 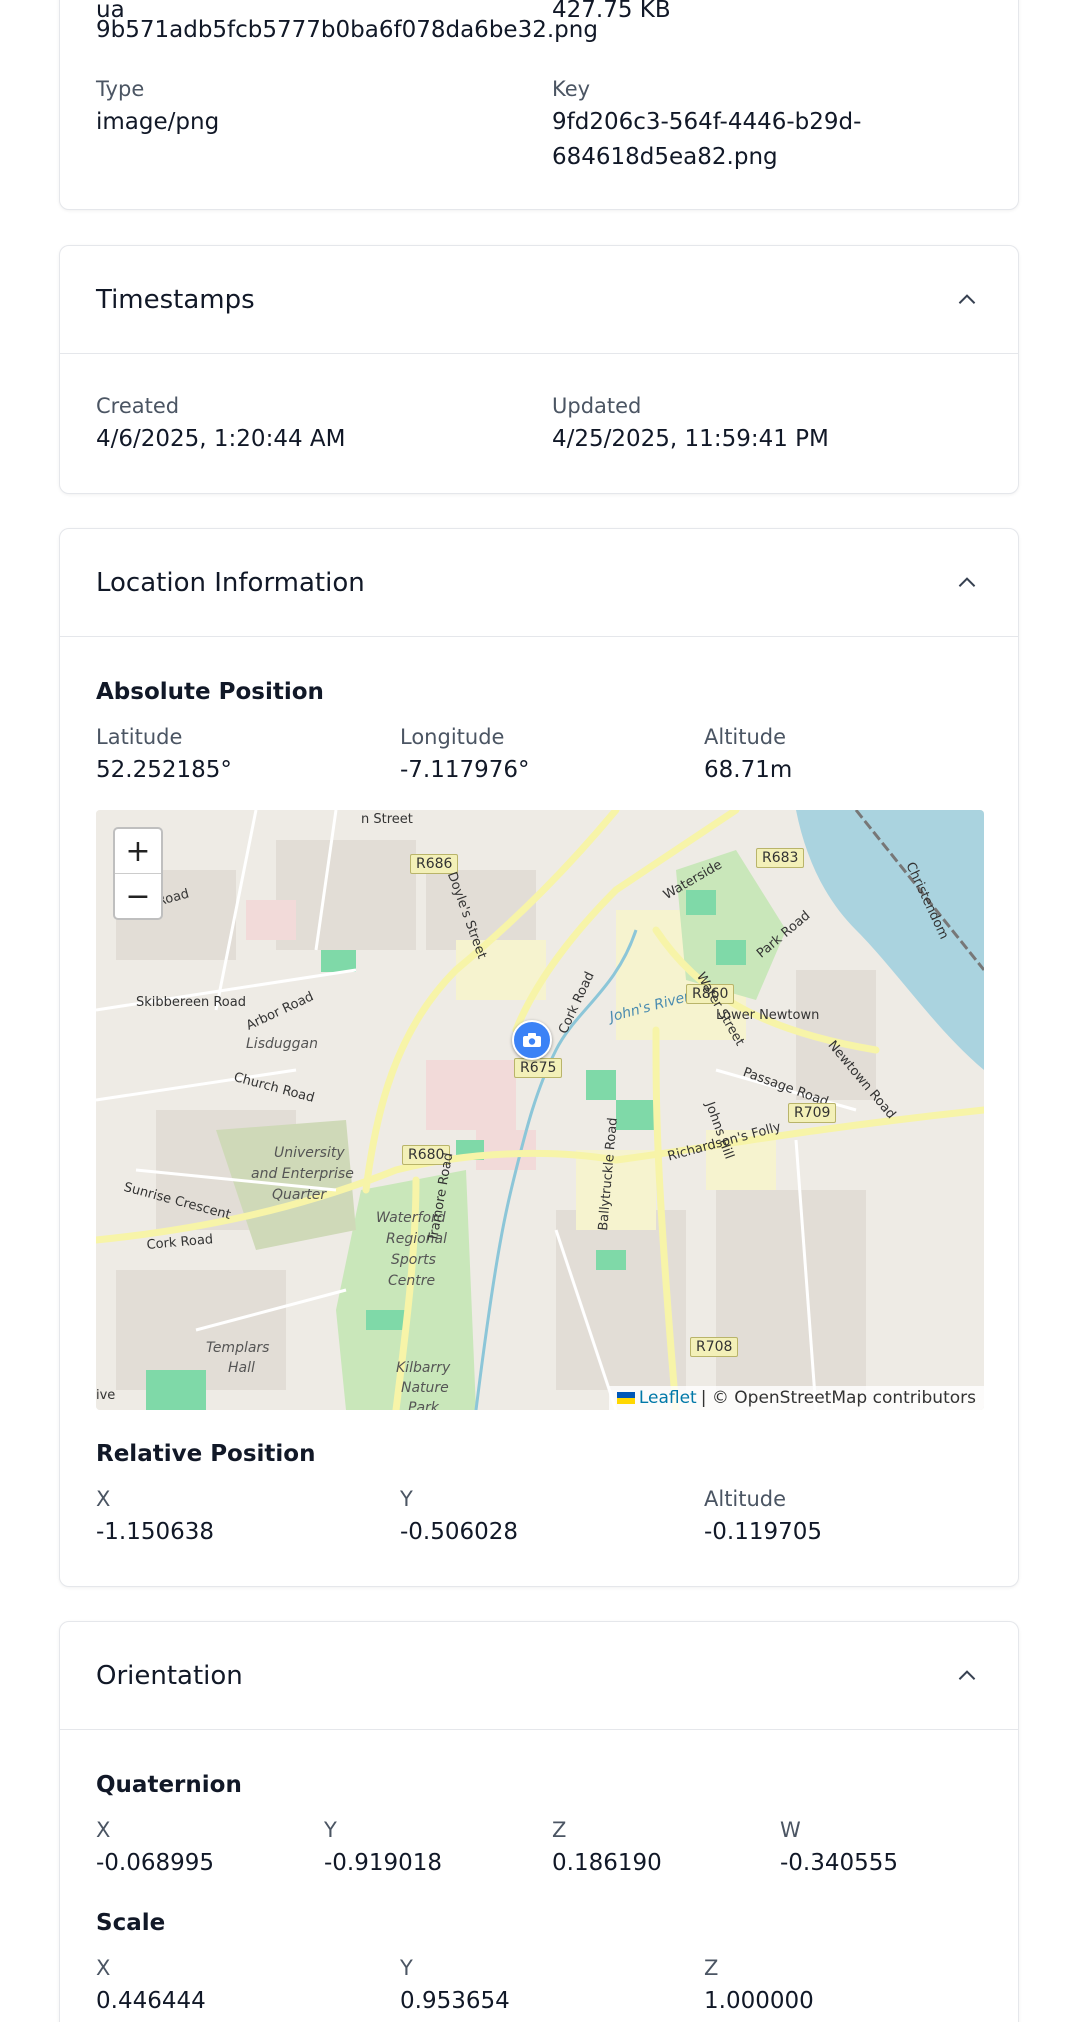 What do you see at coordinates (413, 1260) in the screenshot?
I see `map-label-waterford3: Sports` at bounding box center [413, 1260].